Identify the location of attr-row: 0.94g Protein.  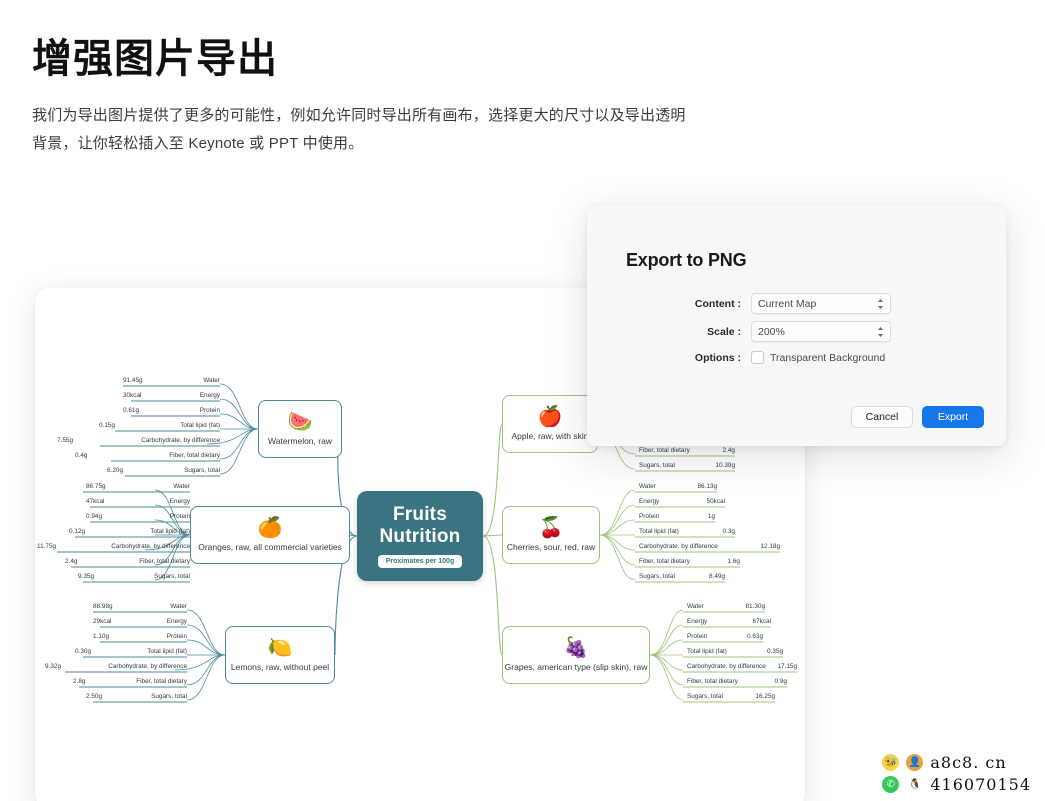
(138, 516).